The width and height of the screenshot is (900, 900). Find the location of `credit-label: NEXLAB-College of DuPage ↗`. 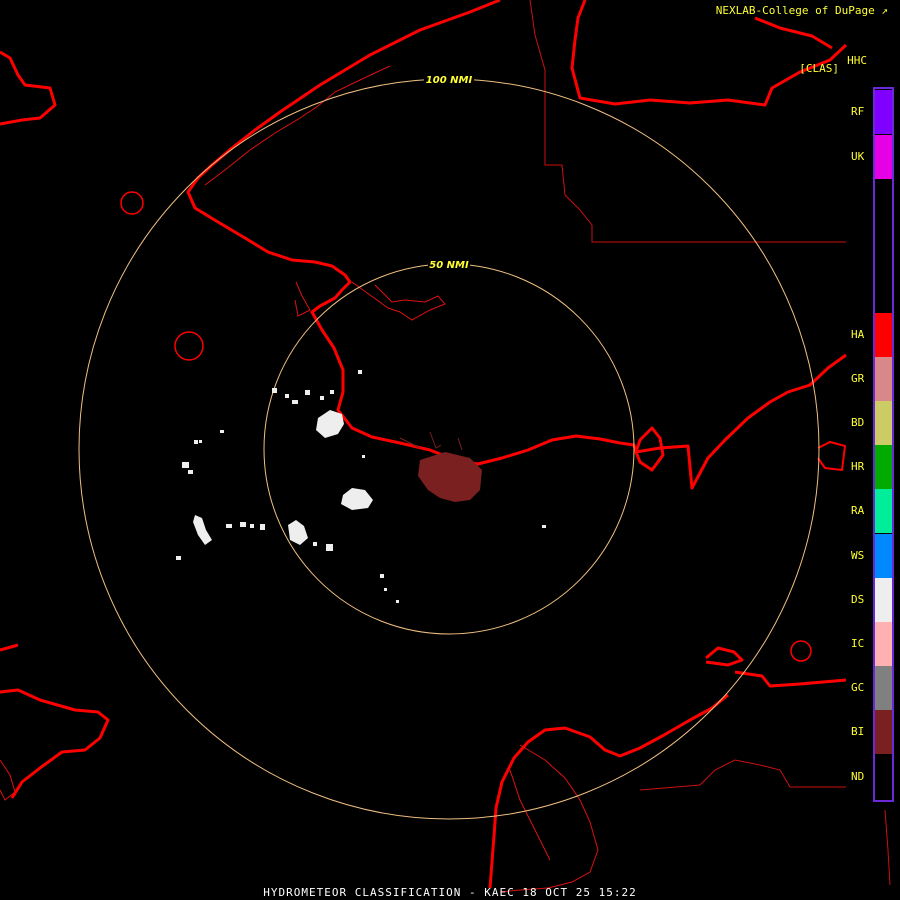

credit-label: NEXLAB-College of DuPage ↗ is located at coordinates (802, 10).